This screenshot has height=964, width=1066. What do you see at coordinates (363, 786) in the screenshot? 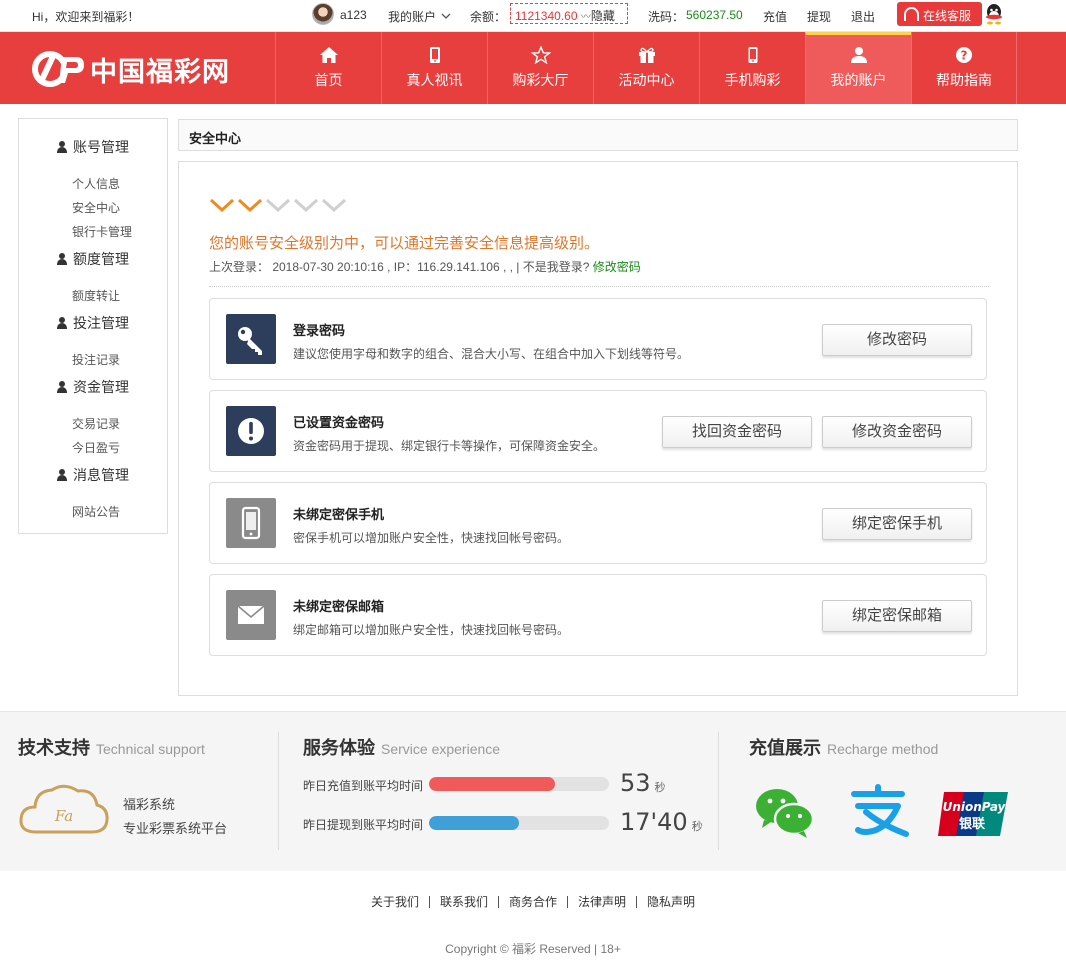
I see `recharge-time-label: 昨日充值到账平均时间` at bounding box center [363, 786].